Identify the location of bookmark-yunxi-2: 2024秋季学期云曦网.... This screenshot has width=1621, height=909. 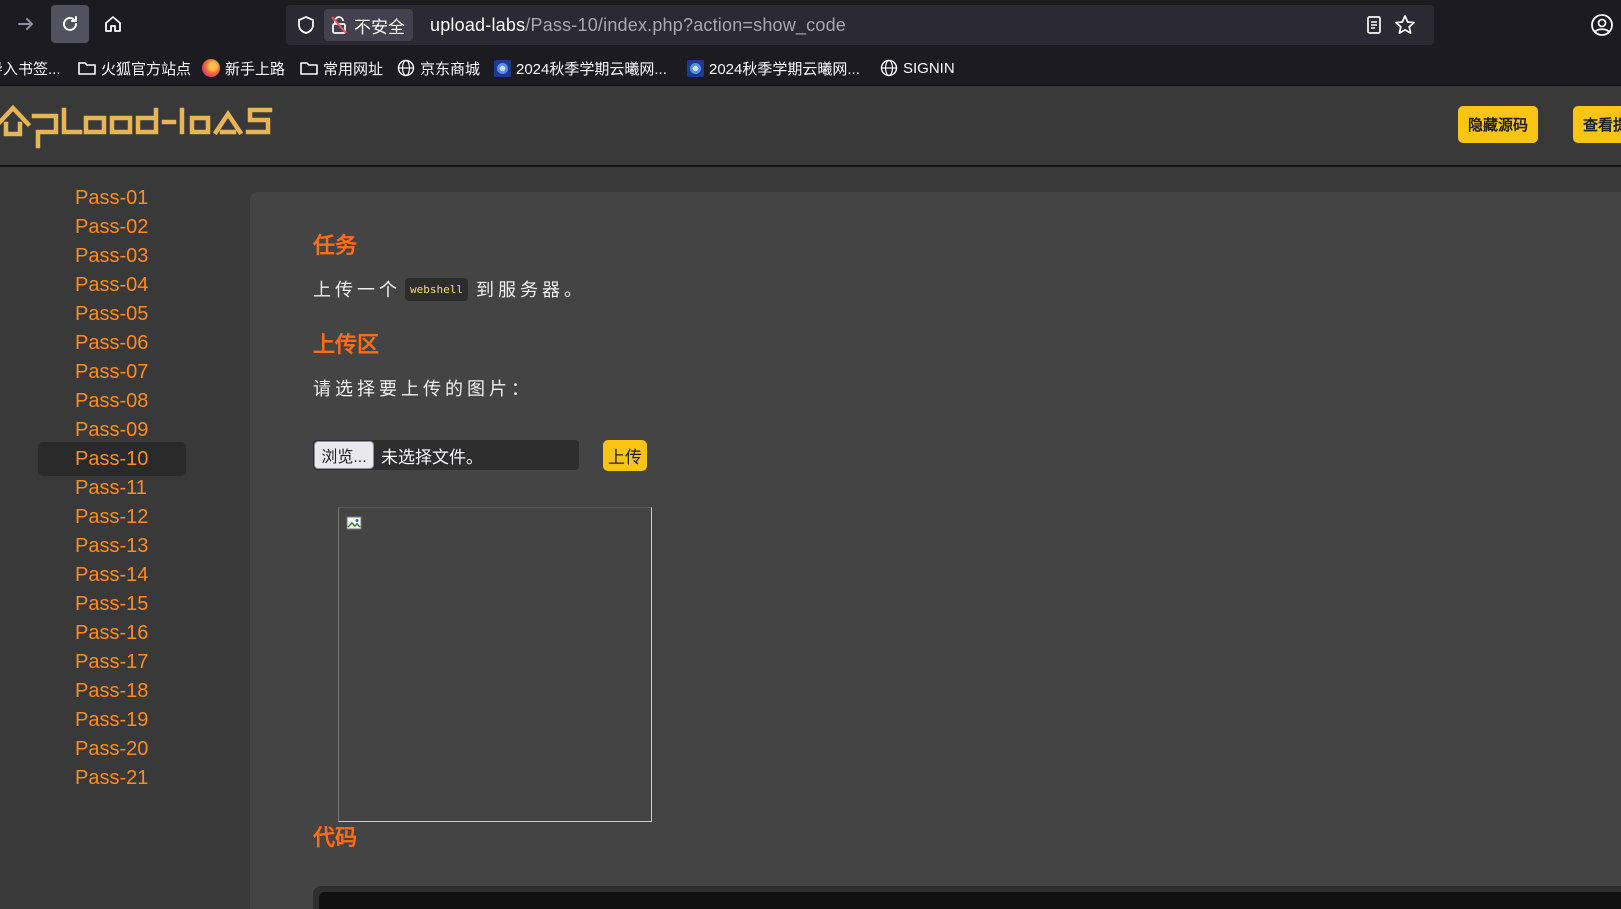
(773, 68).